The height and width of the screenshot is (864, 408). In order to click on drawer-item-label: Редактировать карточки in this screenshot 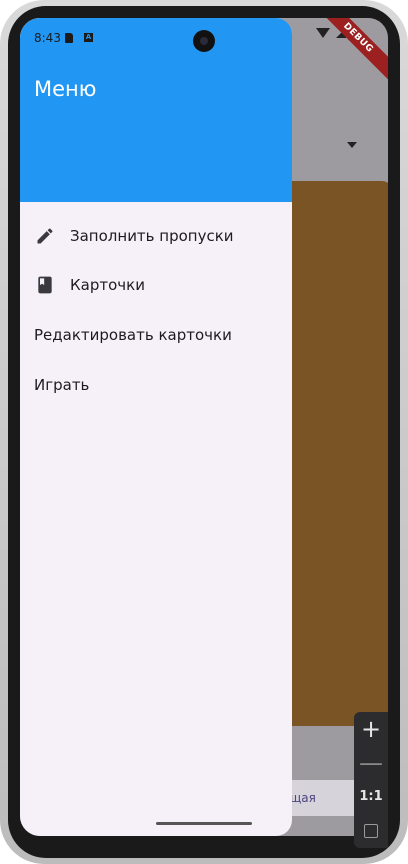, I will do `click(133, 335)`.